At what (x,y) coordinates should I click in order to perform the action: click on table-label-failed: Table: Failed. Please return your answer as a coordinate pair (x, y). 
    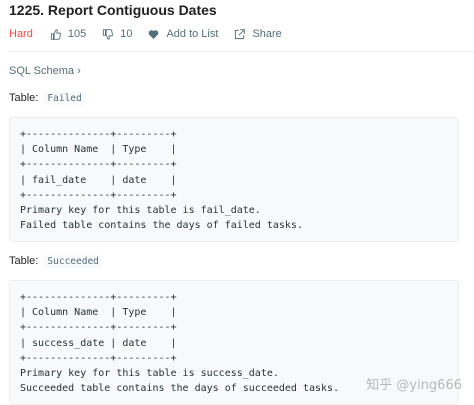
    Looking at the image, I should click on (47, 98).